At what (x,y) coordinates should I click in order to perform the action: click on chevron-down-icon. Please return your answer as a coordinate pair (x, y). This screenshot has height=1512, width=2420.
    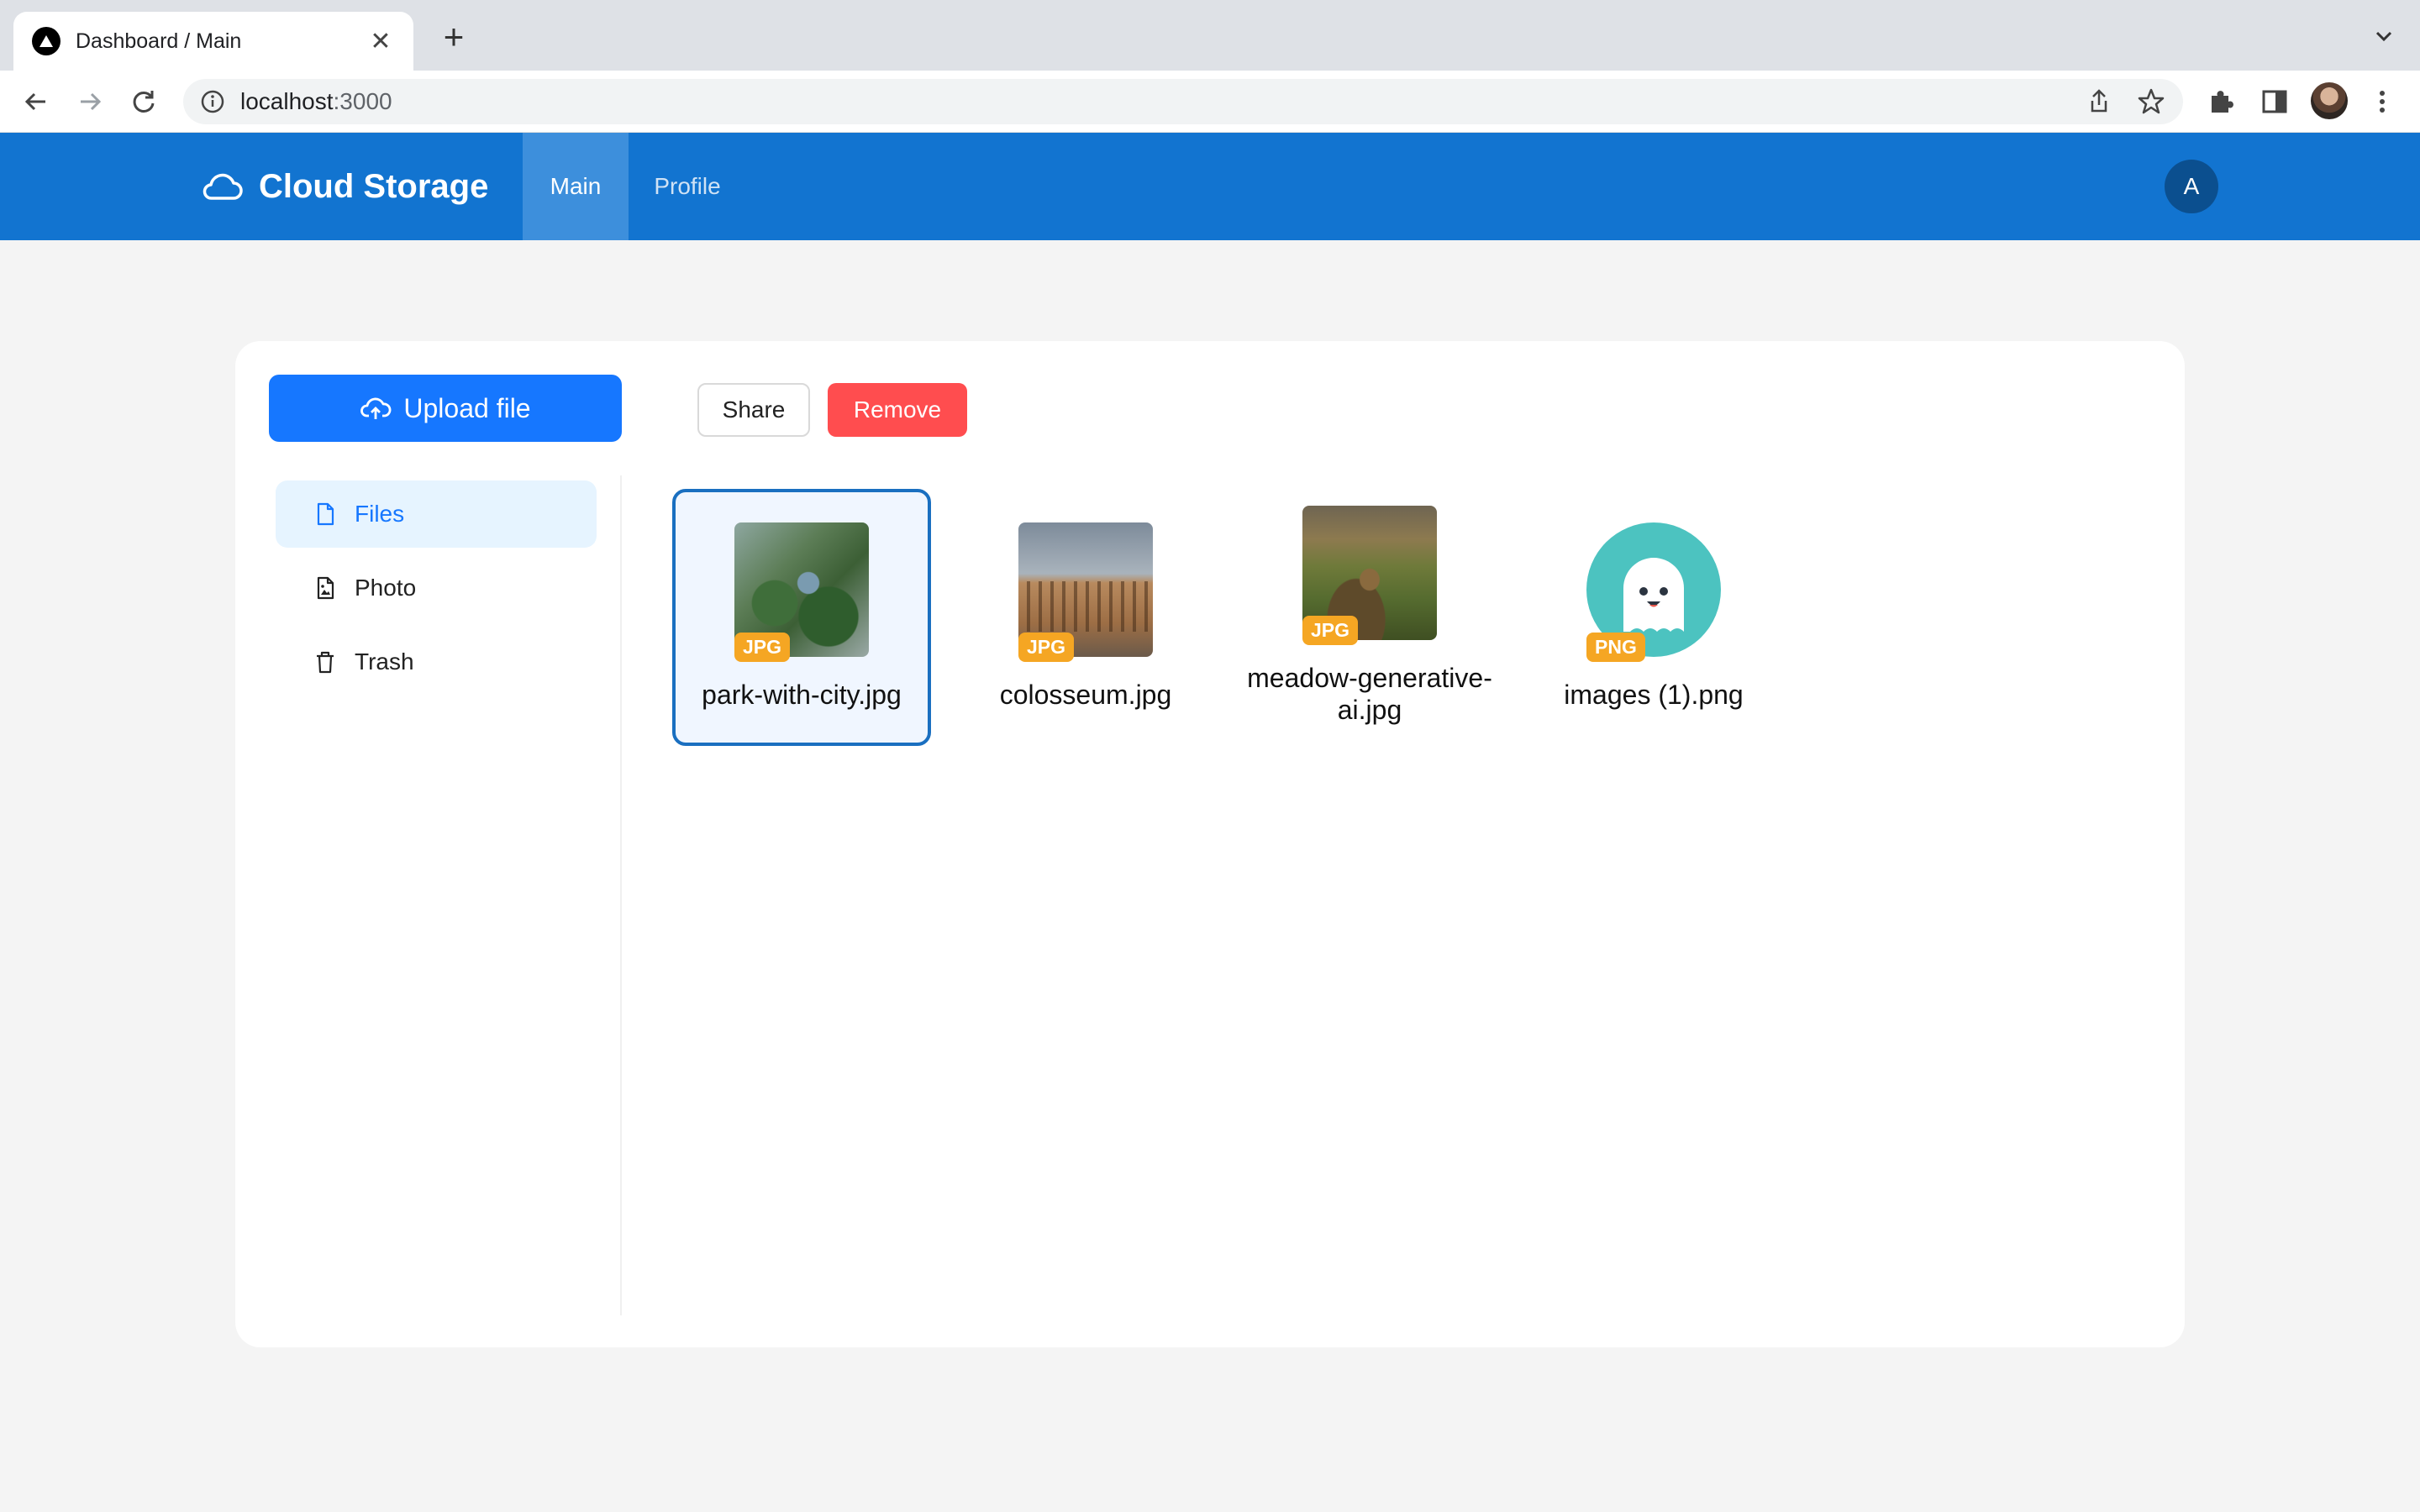
    Looking at the image, I should click on (2384, 36).